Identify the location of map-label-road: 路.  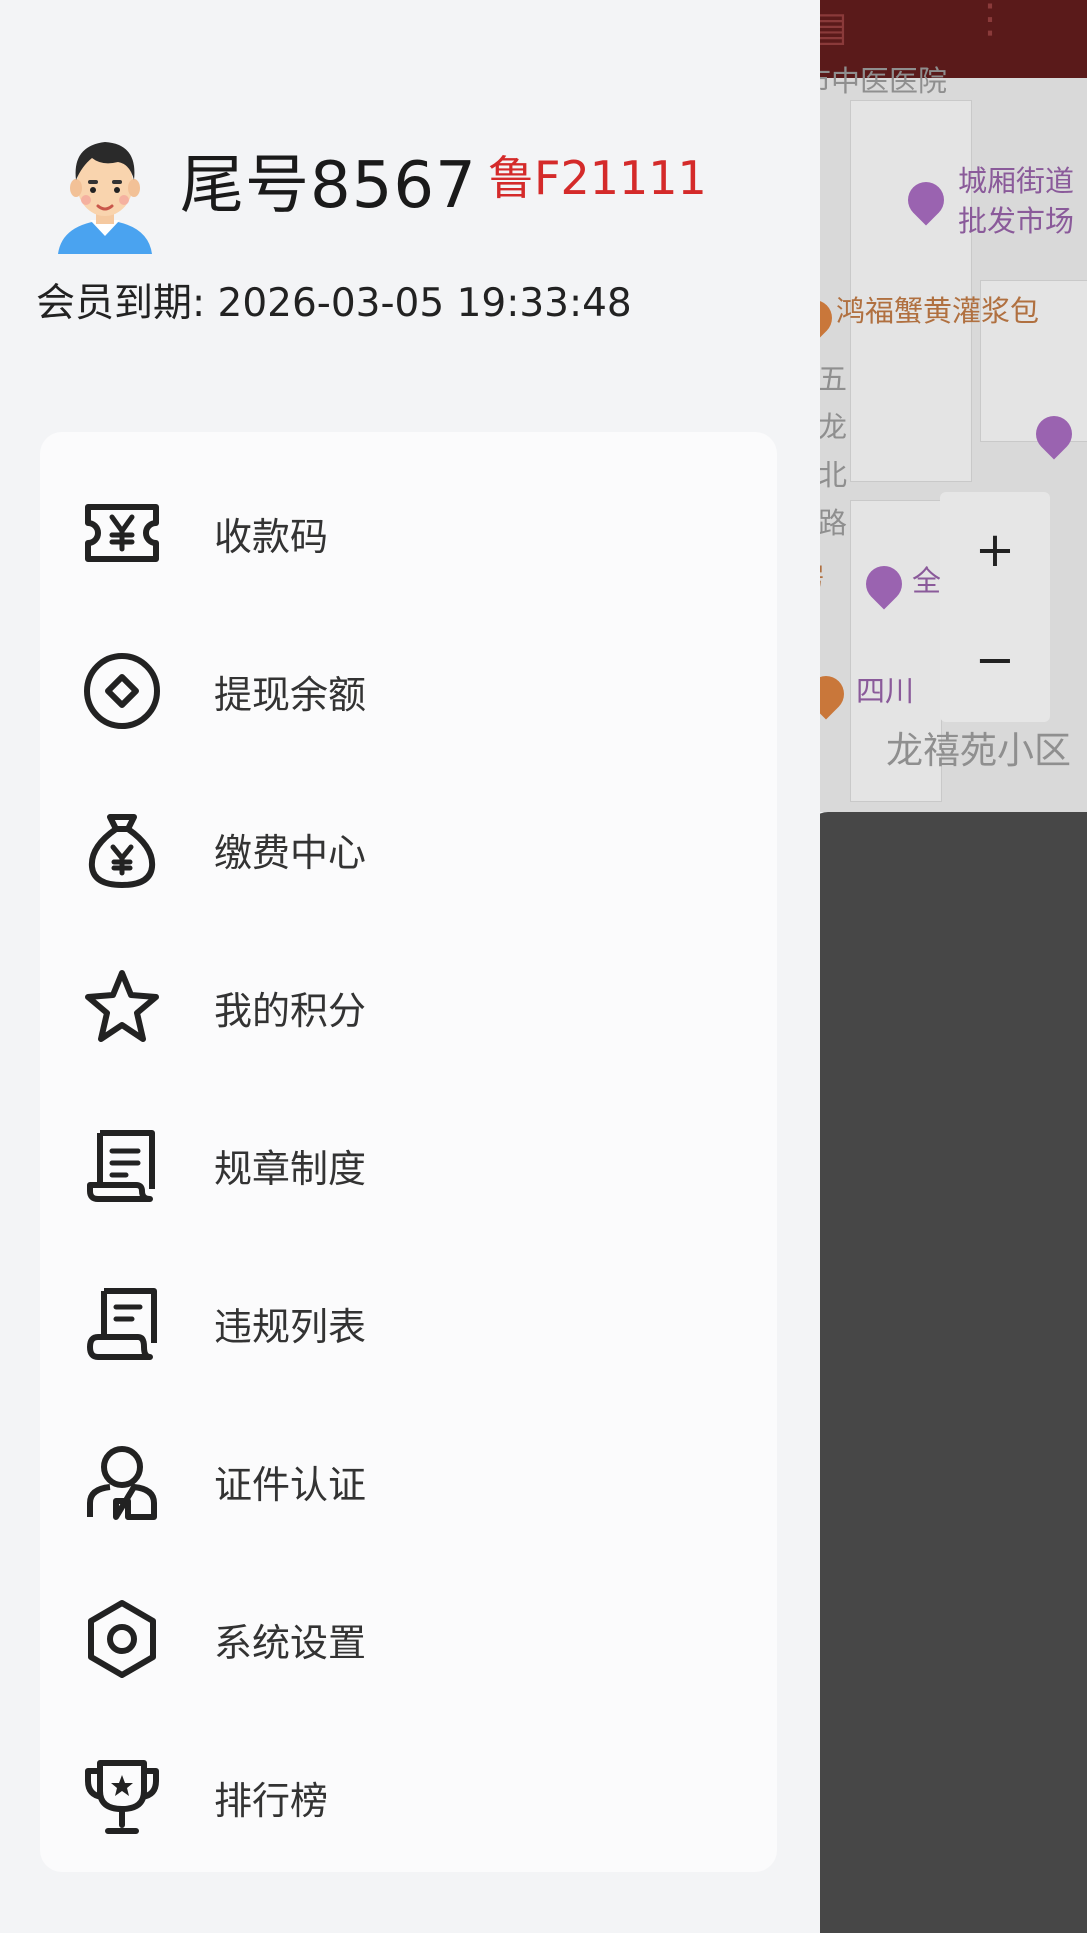
(833, 523).